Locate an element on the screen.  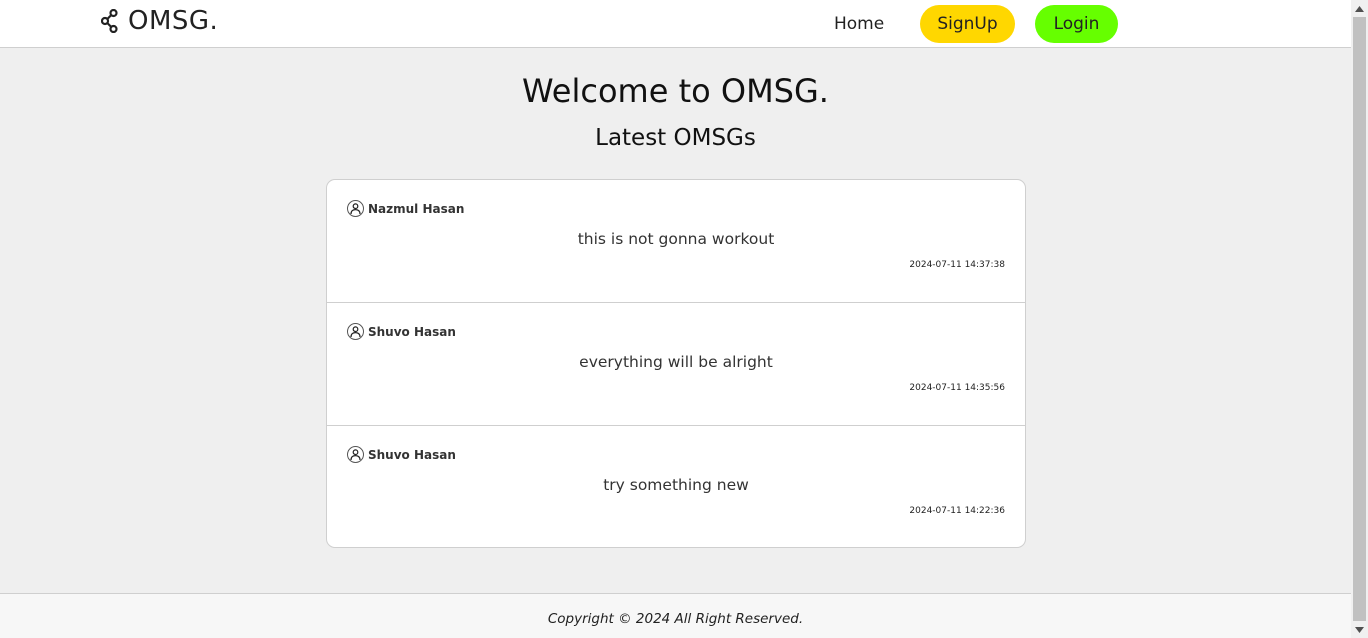
message-timestamp: 2024-07-11 14:22:36 is located at coordinates (957, 511).